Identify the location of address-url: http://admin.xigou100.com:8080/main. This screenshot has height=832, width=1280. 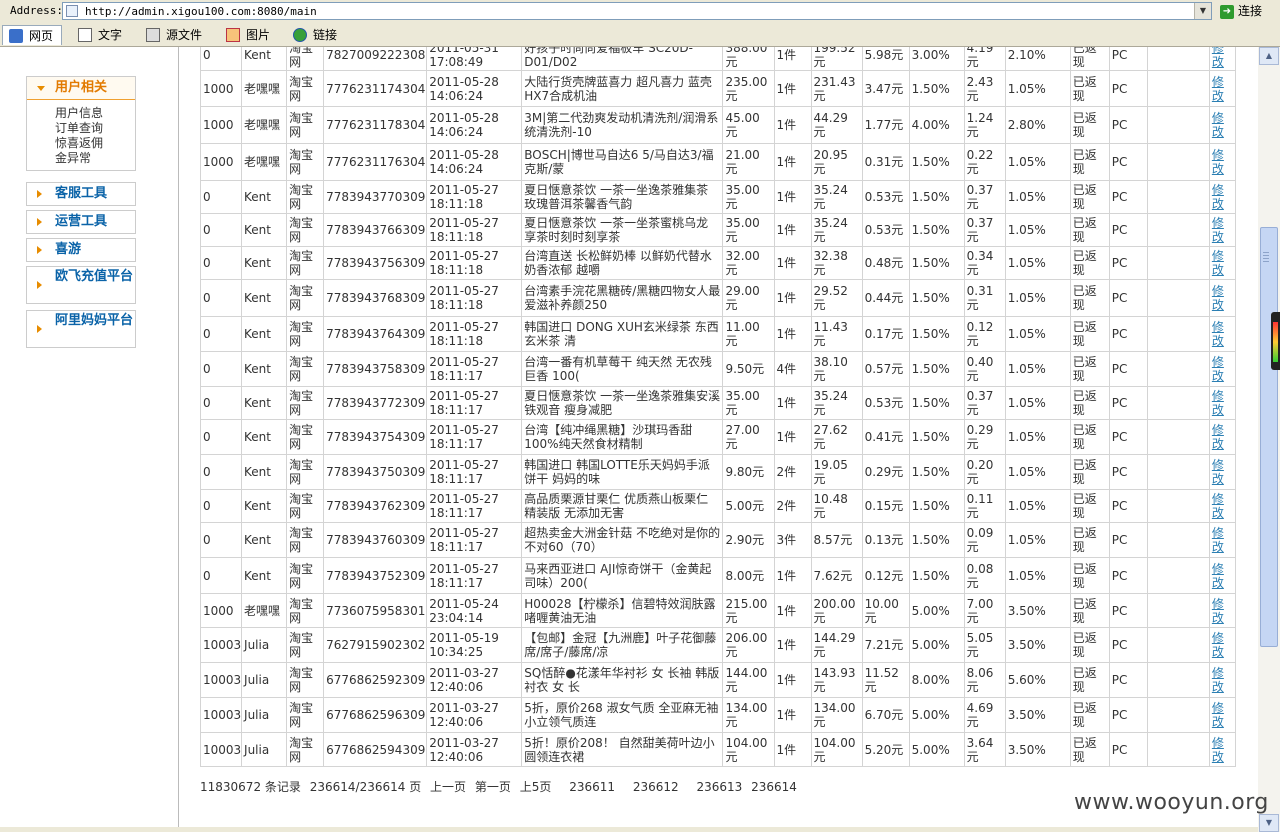
(201, 11).